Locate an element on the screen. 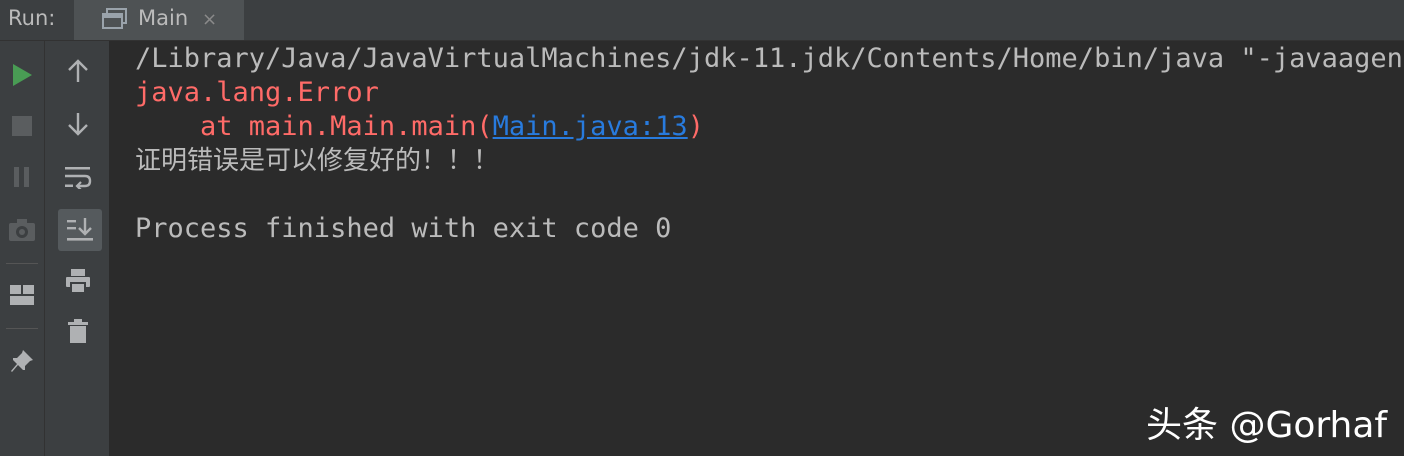 The width and height of the screenshot is (1404, 456). previous-occurrence-button is located at coordinates (78, 71).